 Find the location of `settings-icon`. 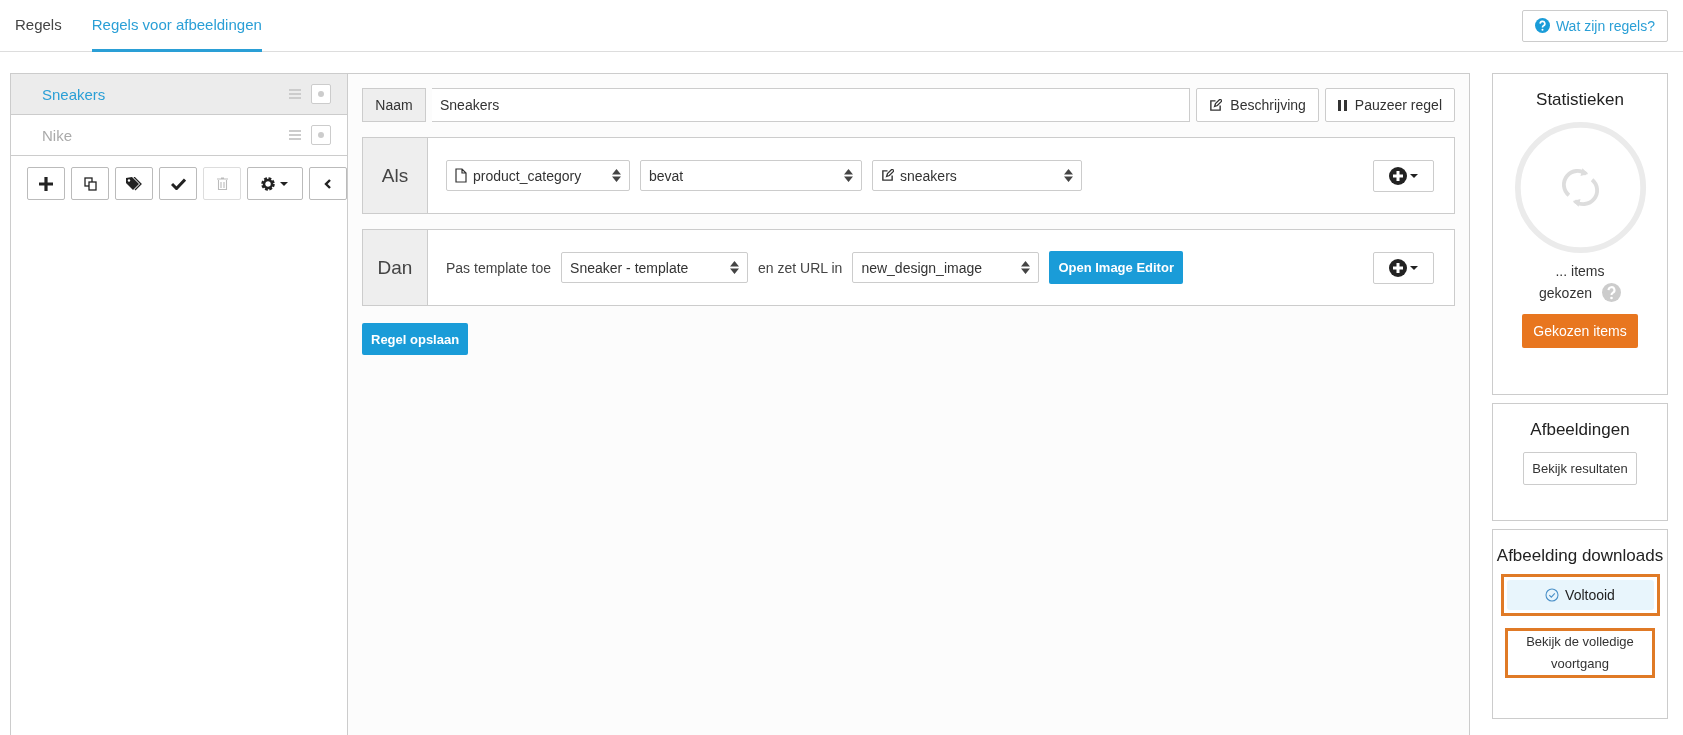

settings-icon is located at coordinates (275, 183).